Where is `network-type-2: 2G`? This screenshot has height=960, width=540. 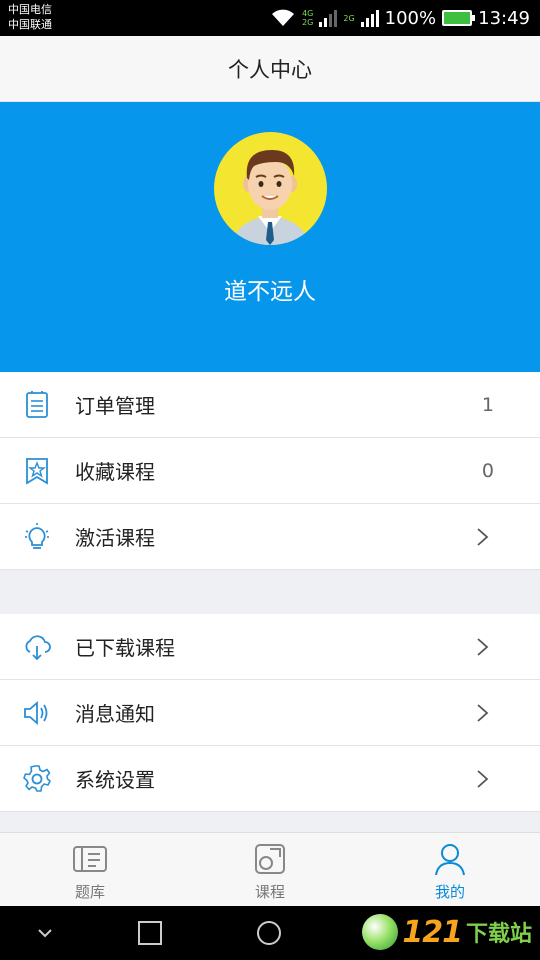
network-type-2: 2G is located at coordinates (348, 18).